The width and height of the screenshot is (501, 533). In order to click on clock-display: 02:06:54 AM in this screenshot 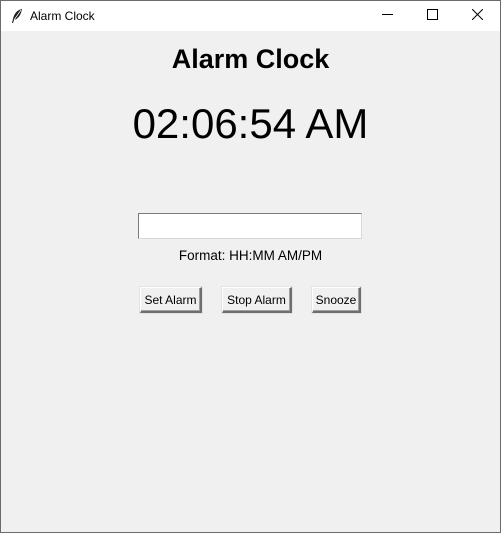, I will do `click(250, 123)`.